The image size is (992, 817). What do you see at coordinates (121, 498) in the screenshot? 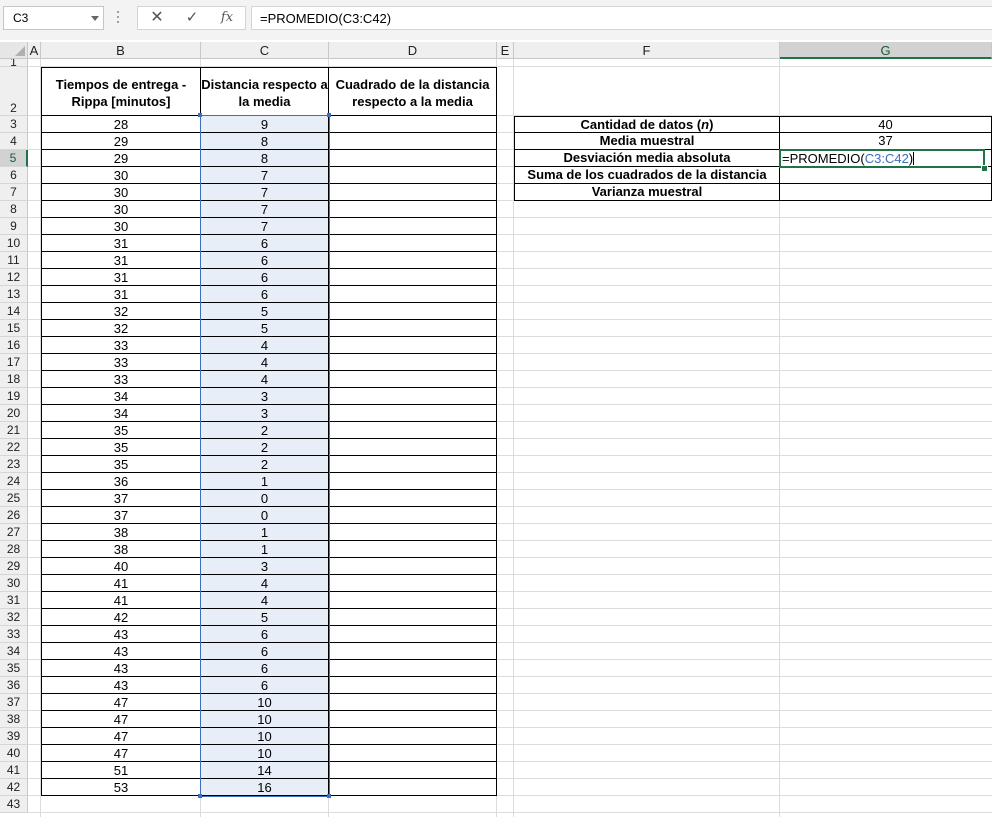
I see `table-cell-b: 37` at bounding box center [121, 498].